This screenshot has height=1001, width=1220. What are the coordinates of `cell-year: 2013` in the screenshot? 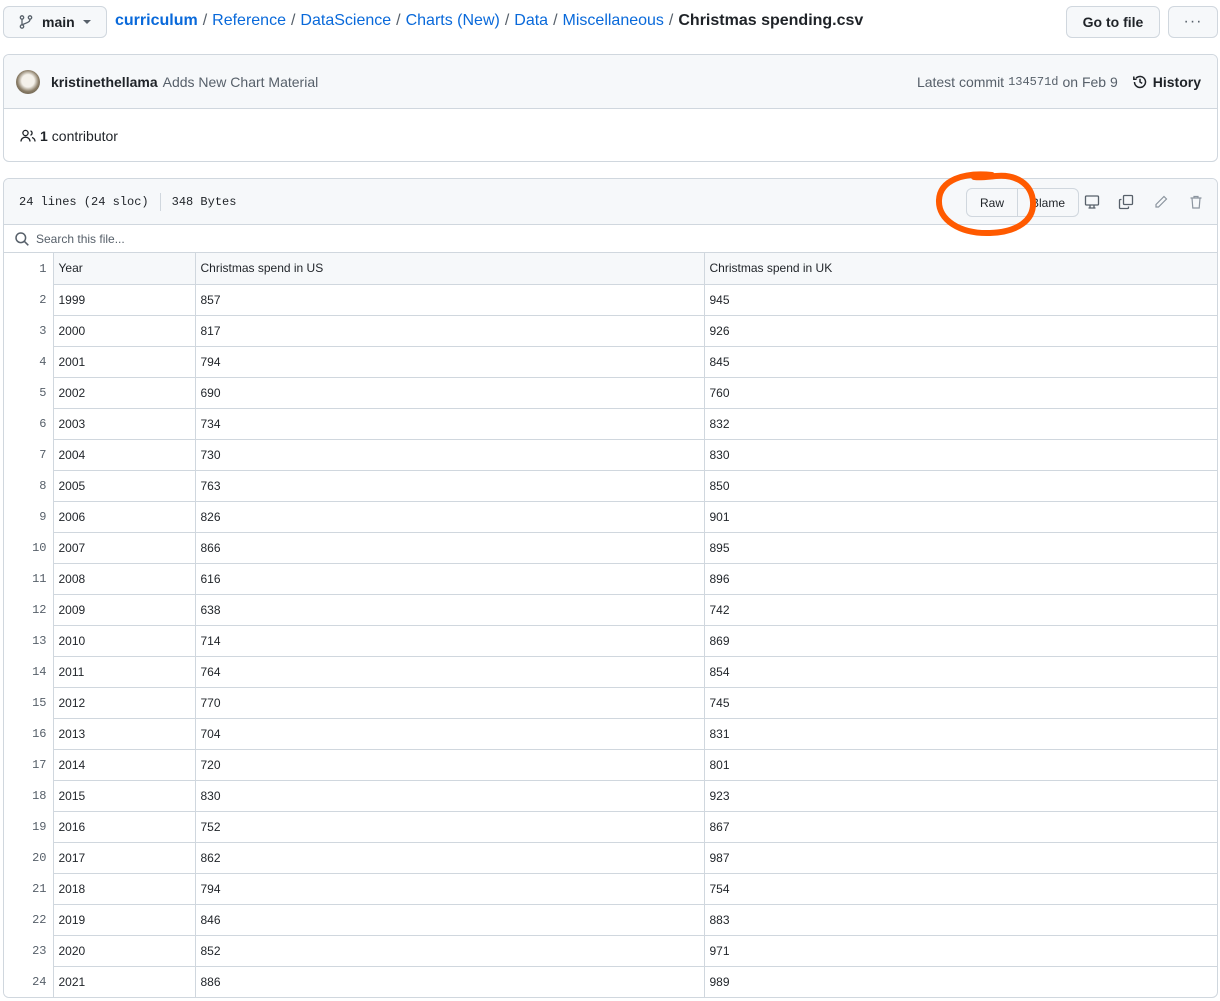 It's located at (124, 733).